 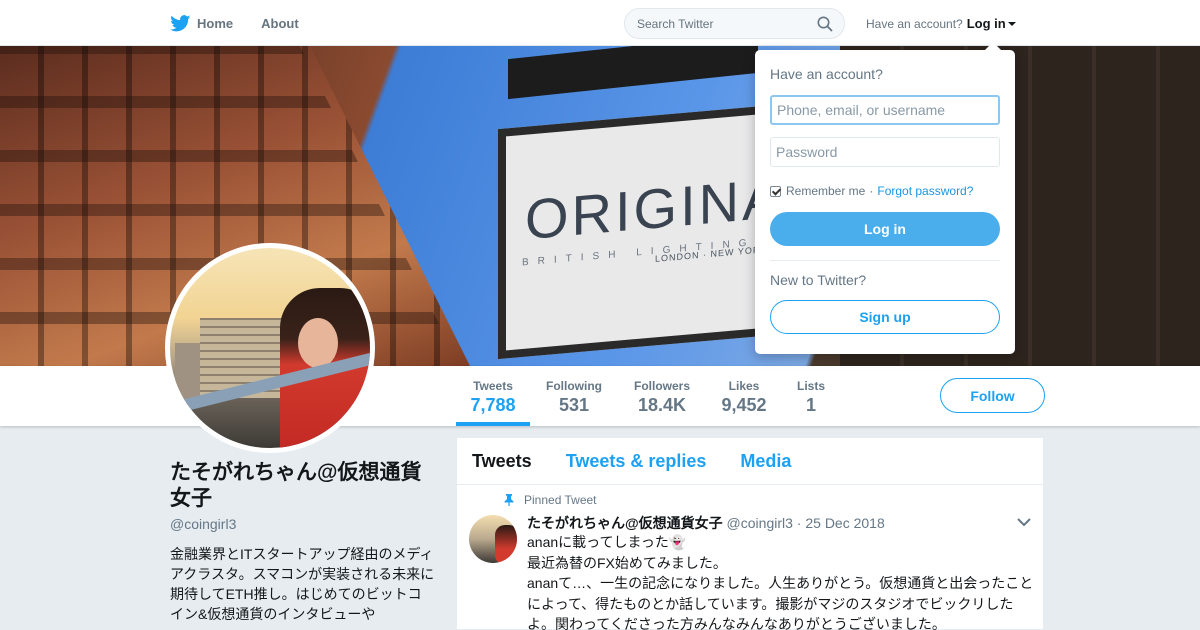 I want to click on pin-icon, so click(x=509, y=500).